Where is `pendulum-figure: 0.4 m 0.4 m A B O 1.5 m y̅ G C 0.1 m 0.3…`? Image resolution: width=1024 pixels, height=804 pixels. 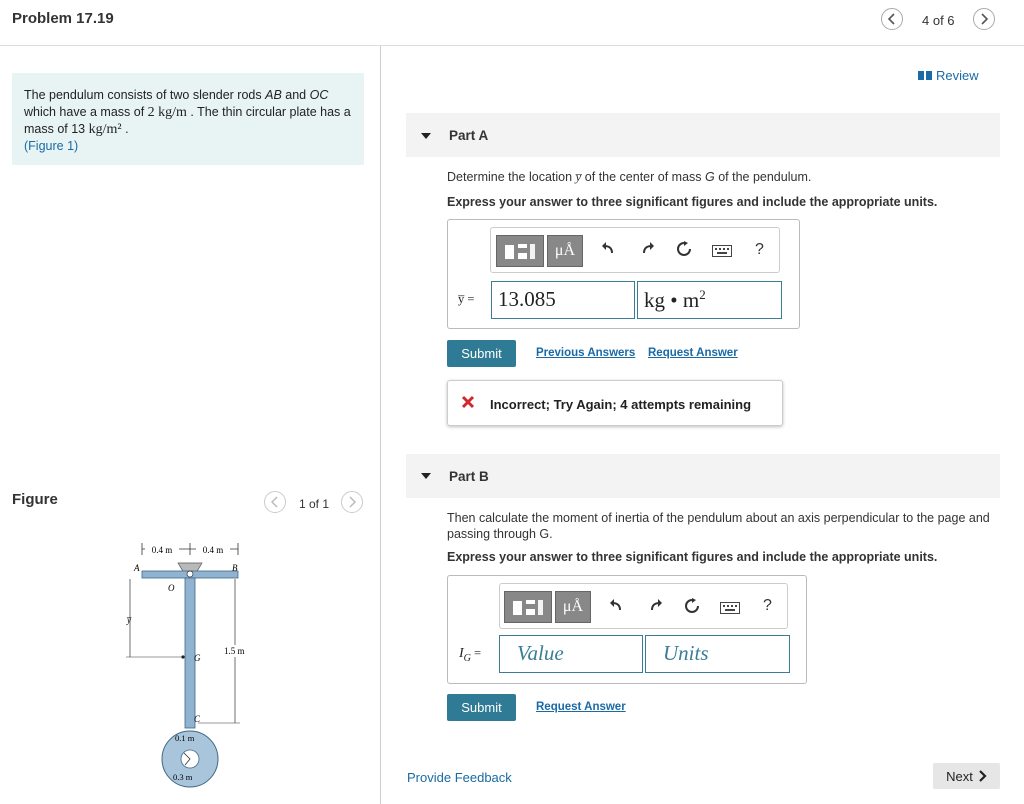
pendulum-figure: 0.4 m 0.4 m A B O 1.5 m y̅ G C 0.1 m 0.3… is located at coordinates (189, 665).